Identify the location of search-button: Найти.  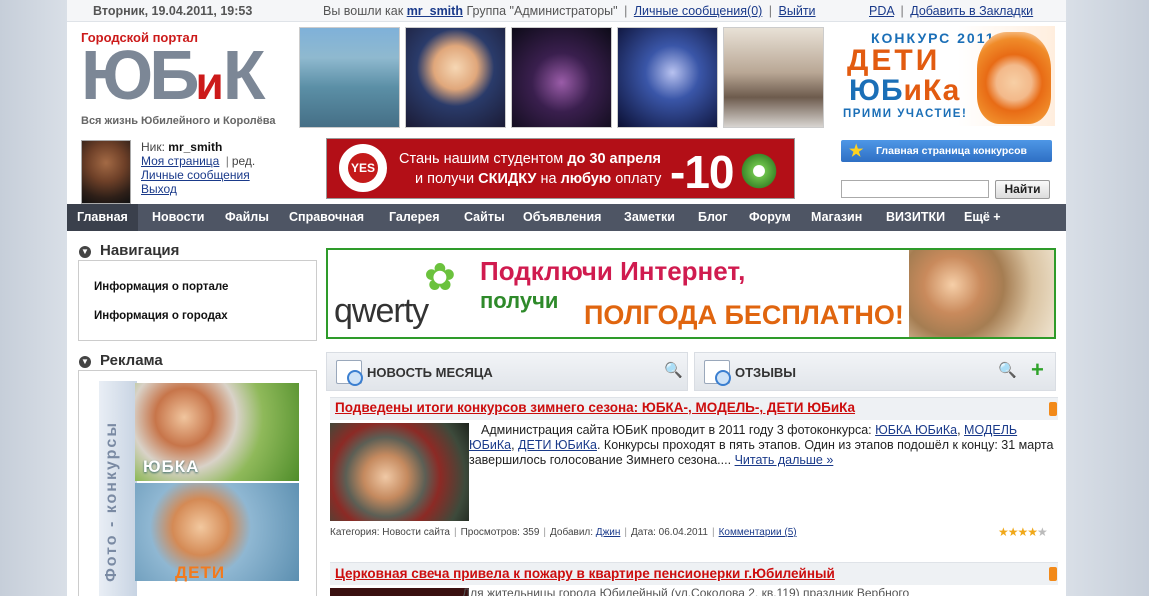
(1022, 189).